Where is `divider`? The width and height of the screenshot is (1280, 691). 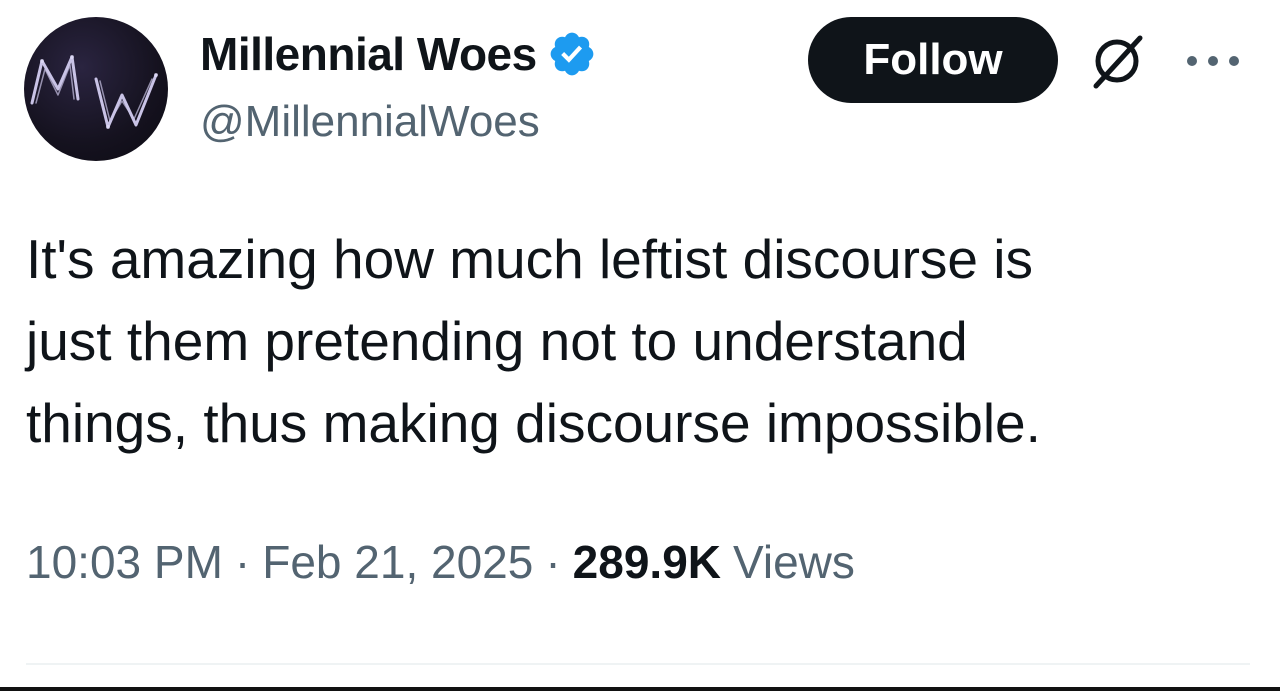
divider is located at coordinates (638, 664).